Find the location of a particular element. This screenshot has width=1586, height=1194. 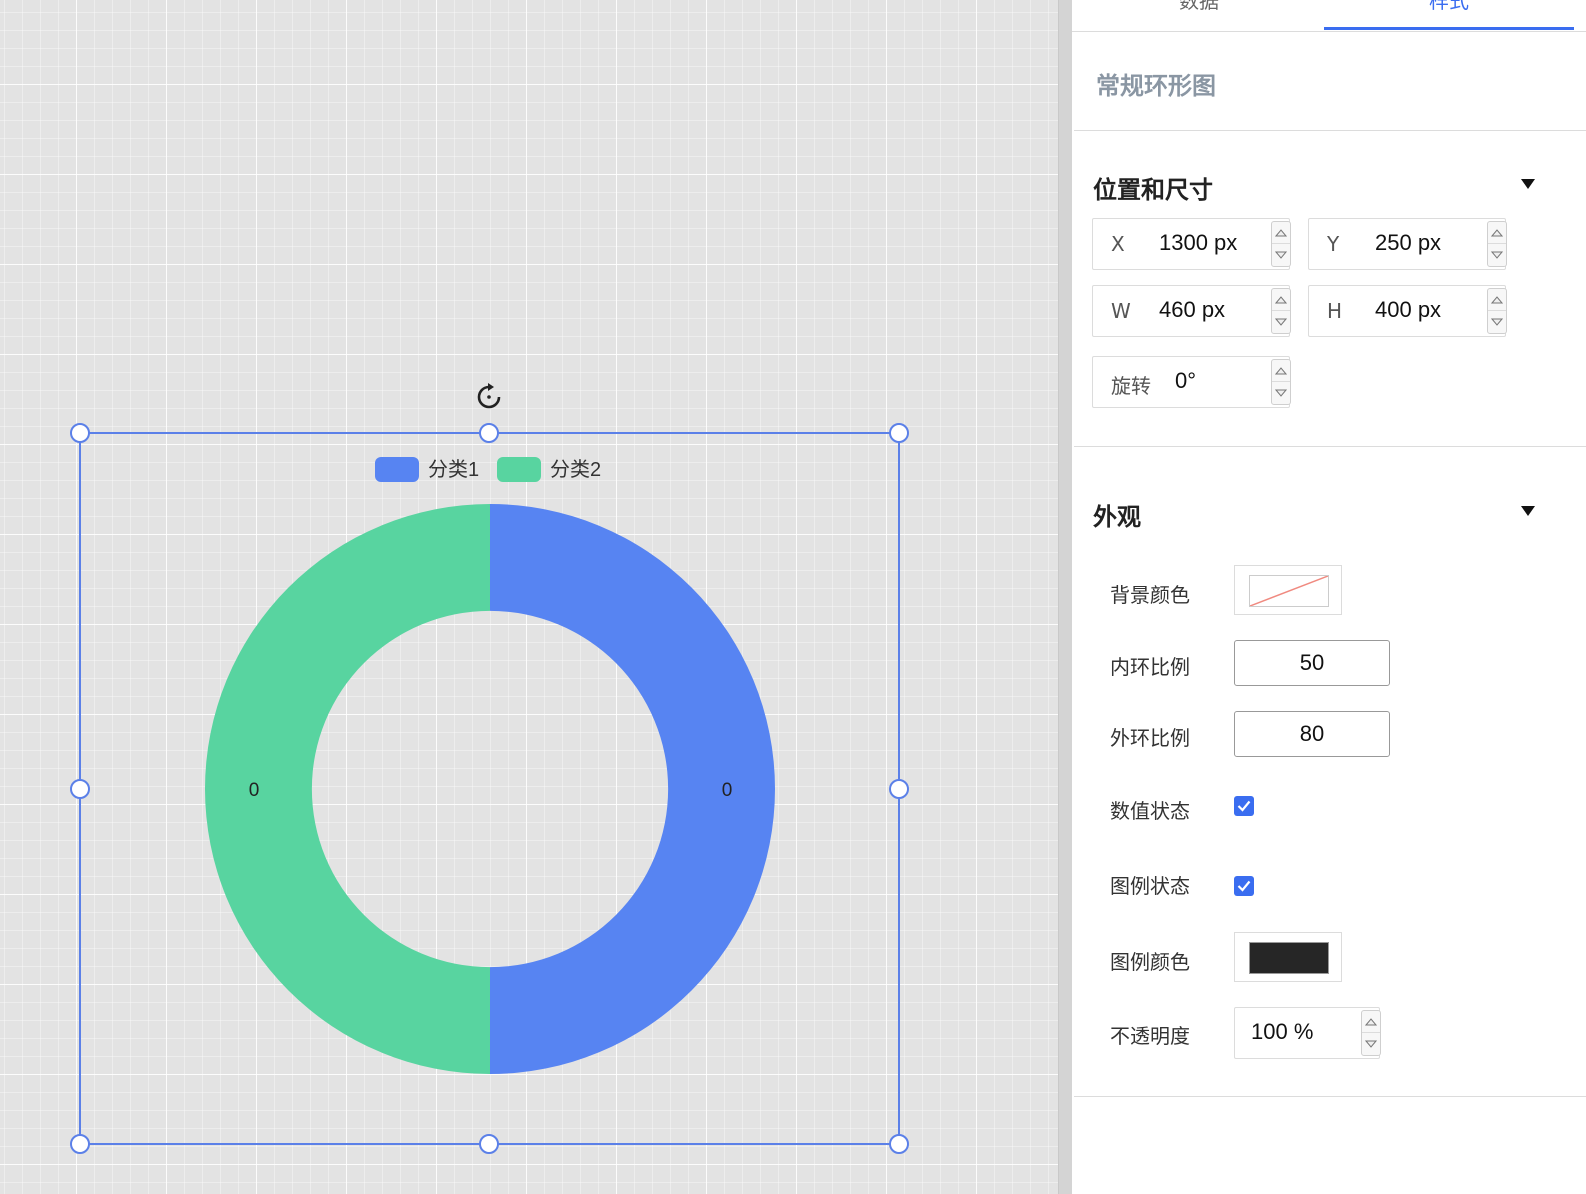

rotation-field: 旋转 0° is located at coordinates (1191, 382).